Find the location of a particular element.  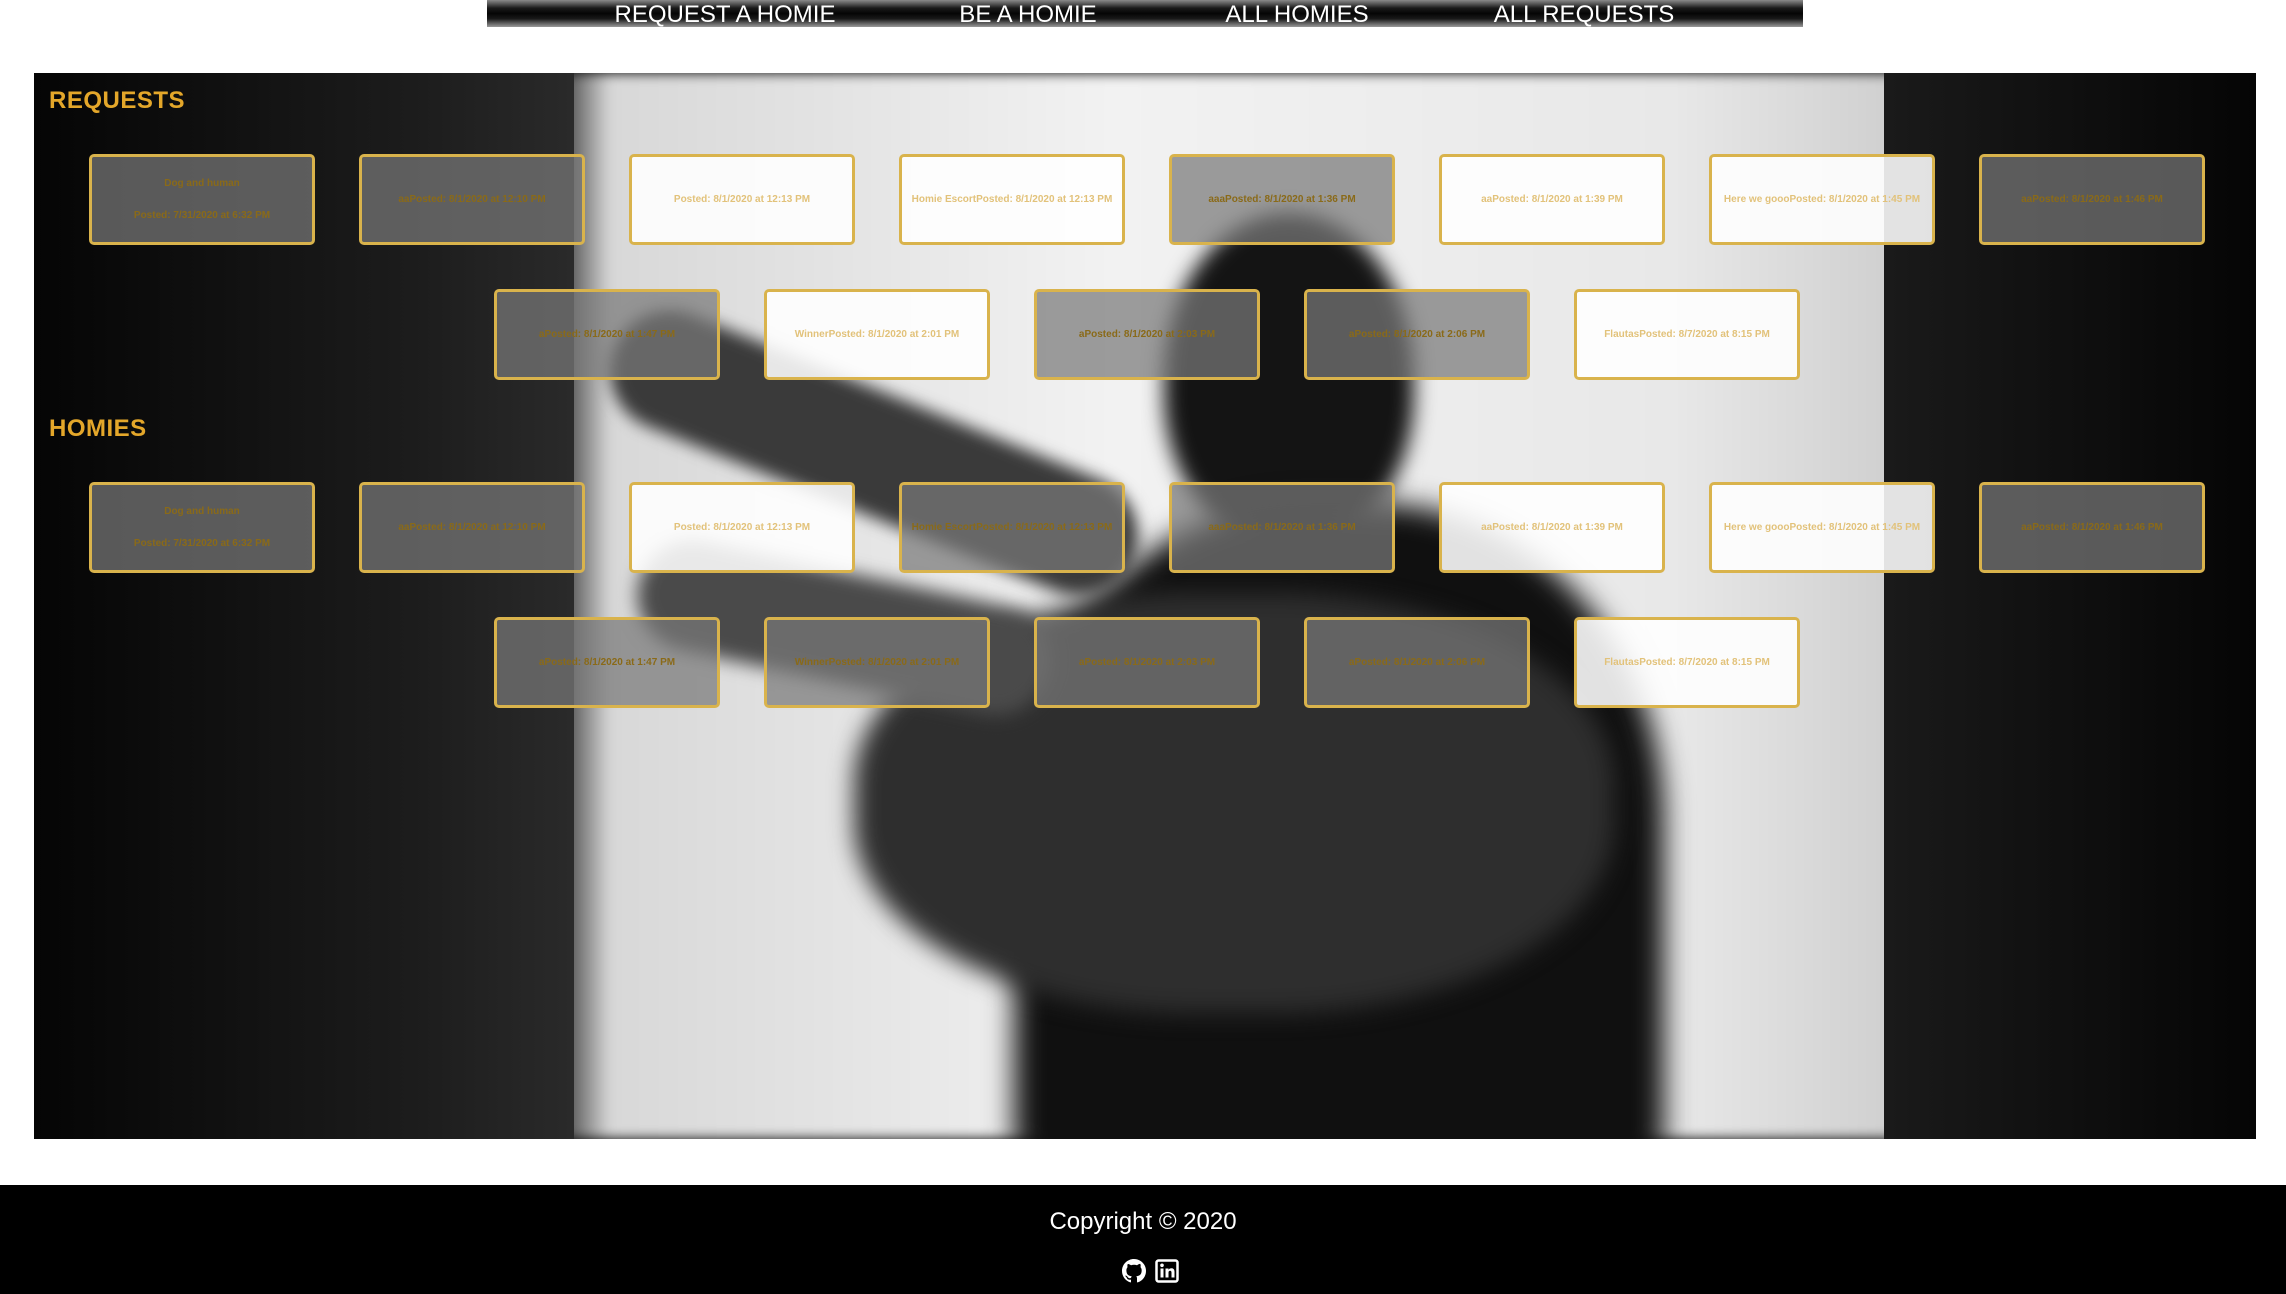

homie-card: Posted: 8/1/2020 at 12:13 PM is located at coordinates (742, 527).